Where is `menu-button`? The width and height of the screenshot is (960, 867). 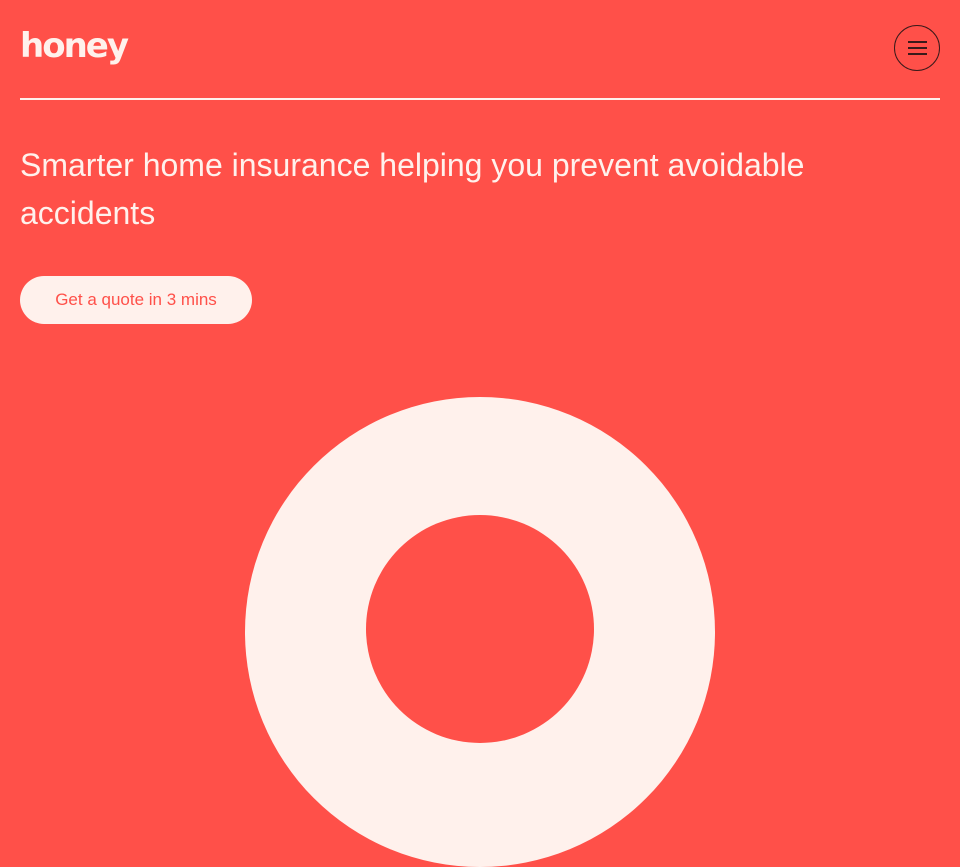
menu-button is located at coordinates (917, 48).